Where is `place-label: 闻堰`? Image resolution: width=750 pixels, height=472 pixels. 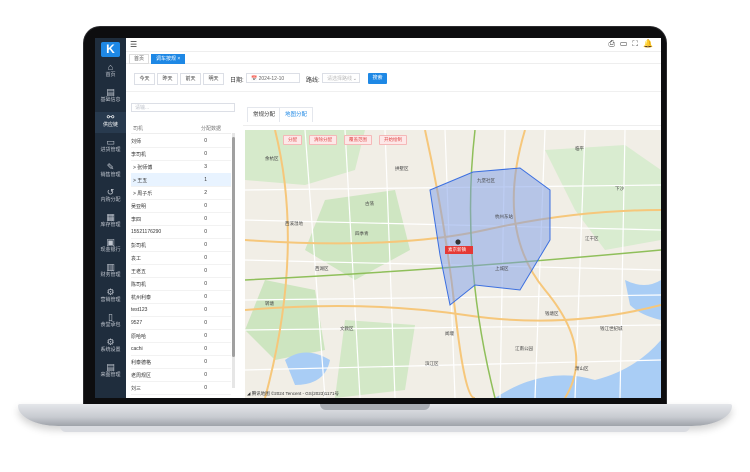 place-label: 闻堰 is located at coordinates (449, 333).